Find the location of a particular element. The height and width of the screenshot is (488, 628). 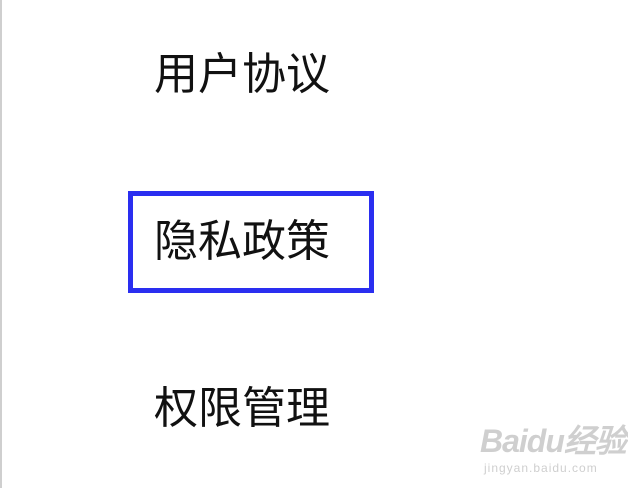

watermark-brand: Baidu经验 is located at coordinates (553, 441).